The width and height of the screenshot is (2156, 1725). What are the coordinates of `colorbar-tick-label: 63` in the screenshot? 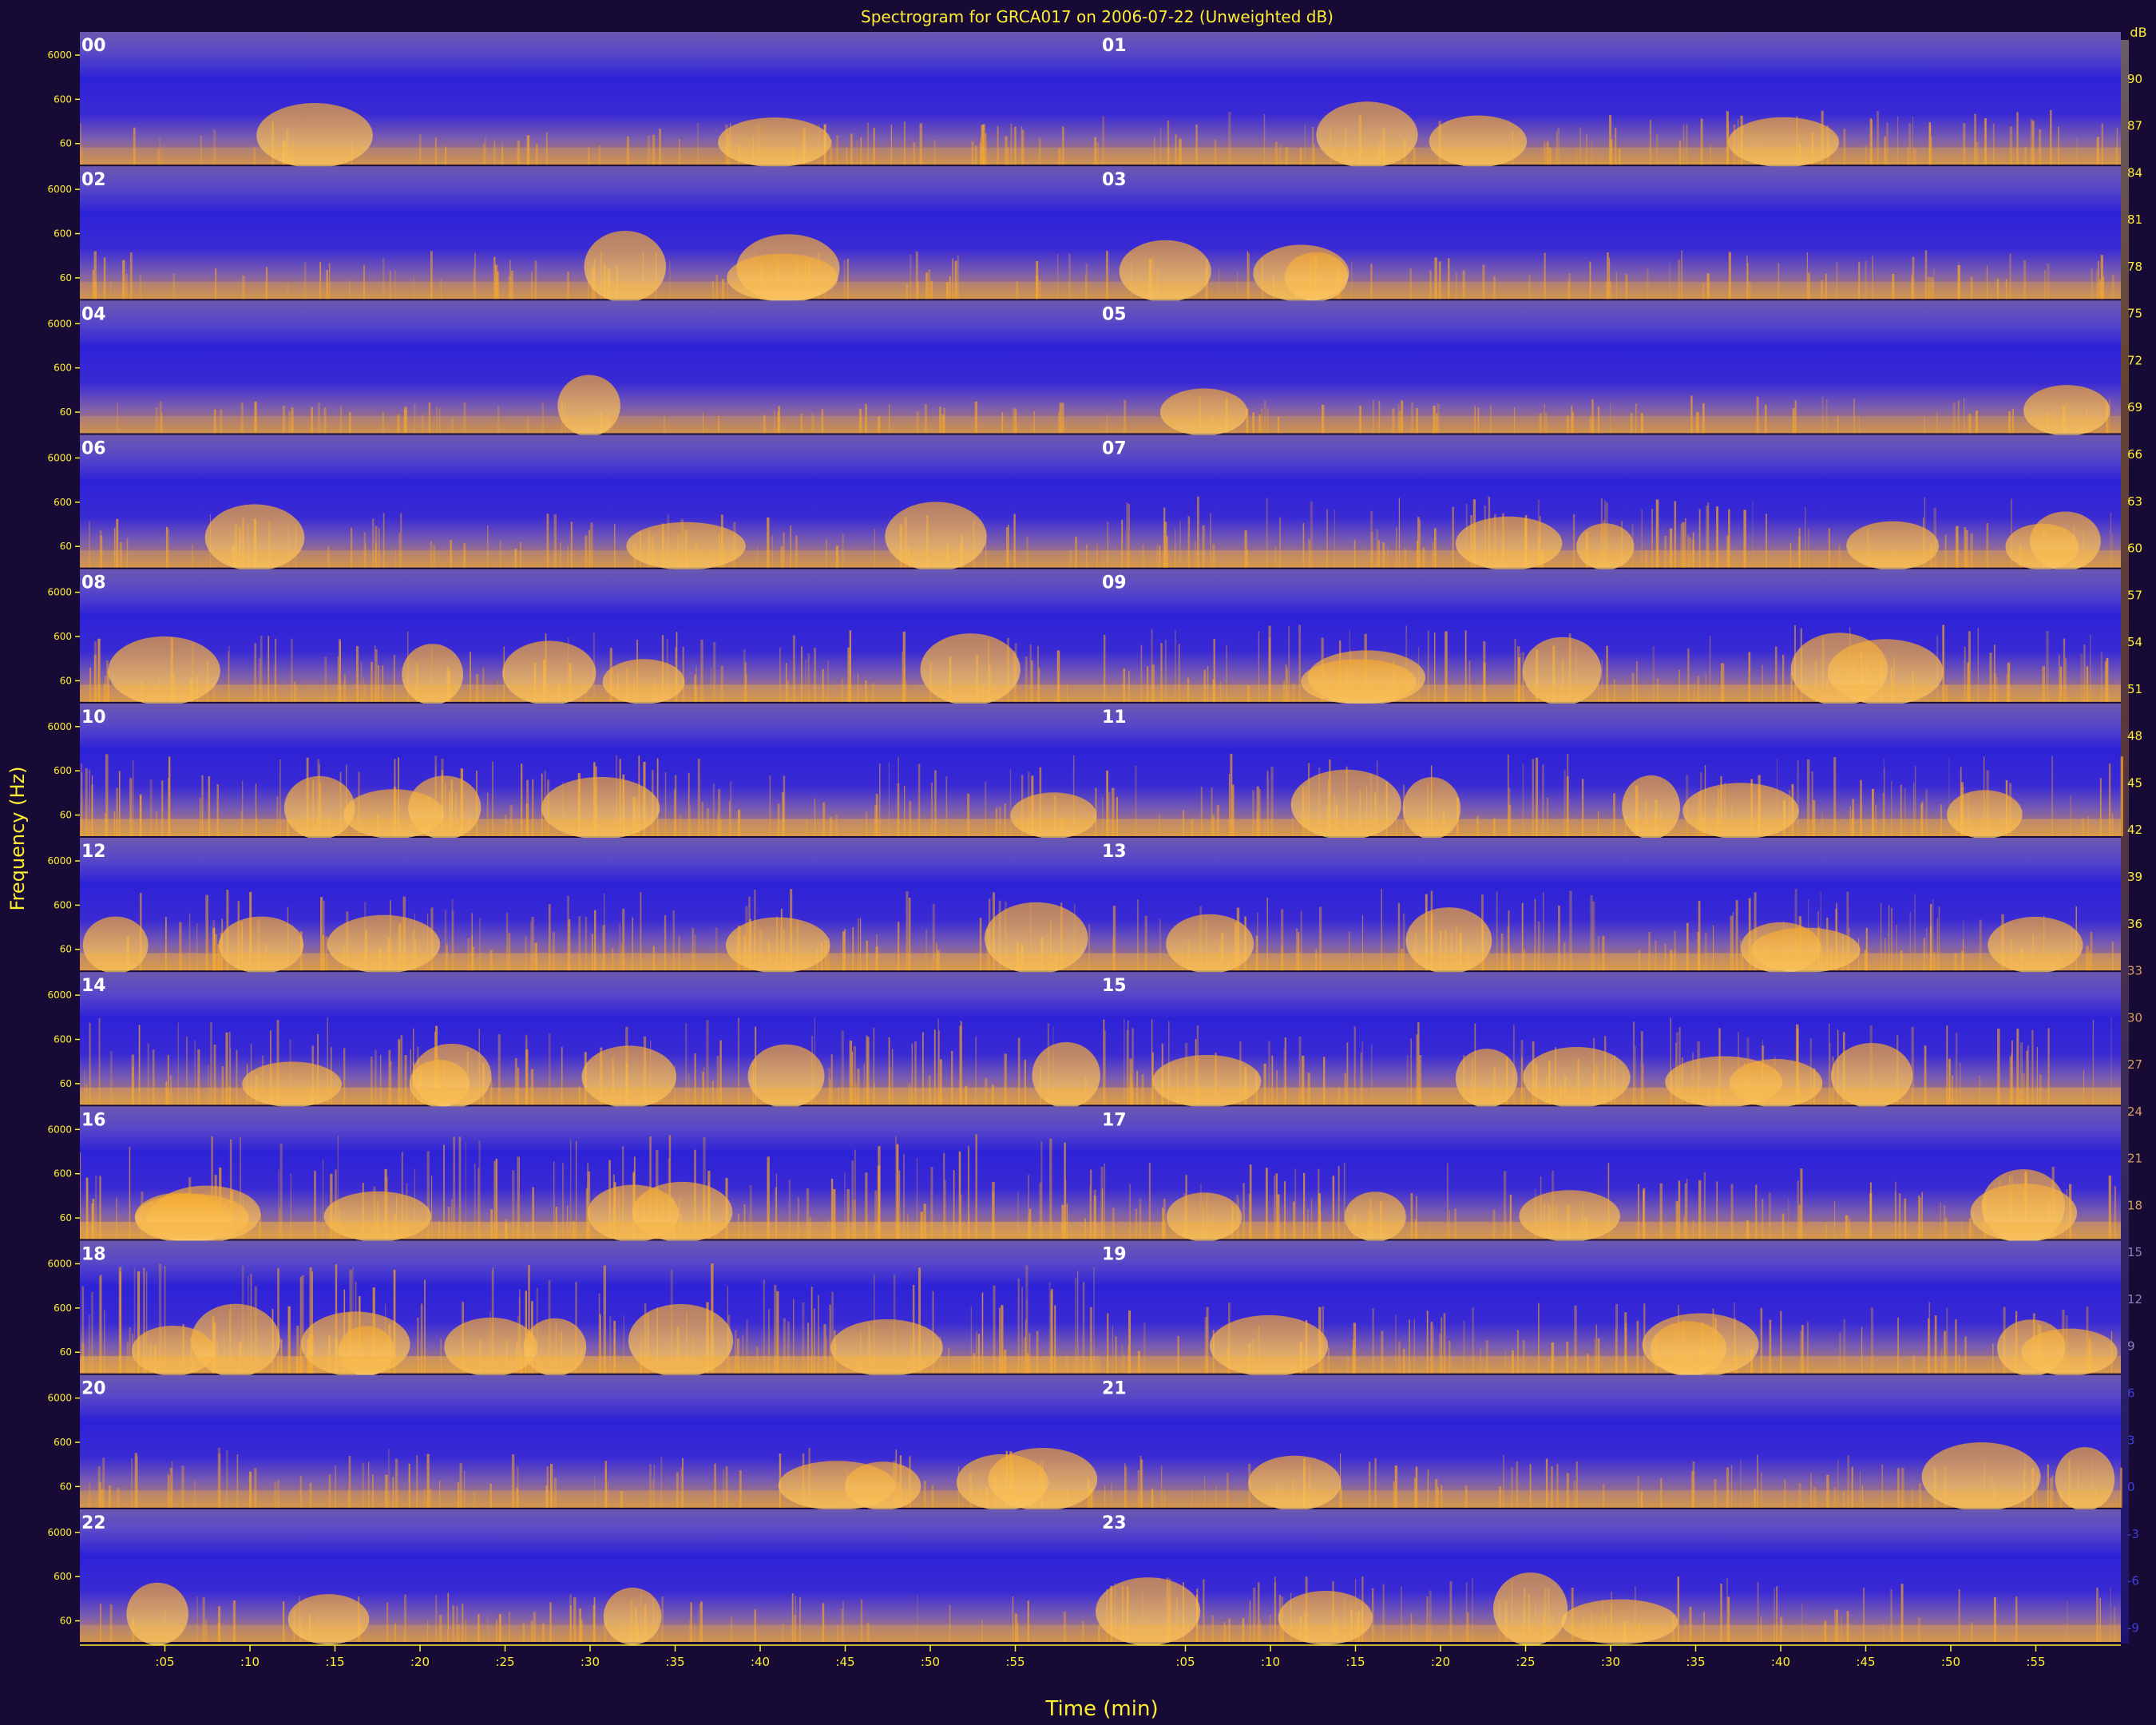 It's located at (2134, 502).